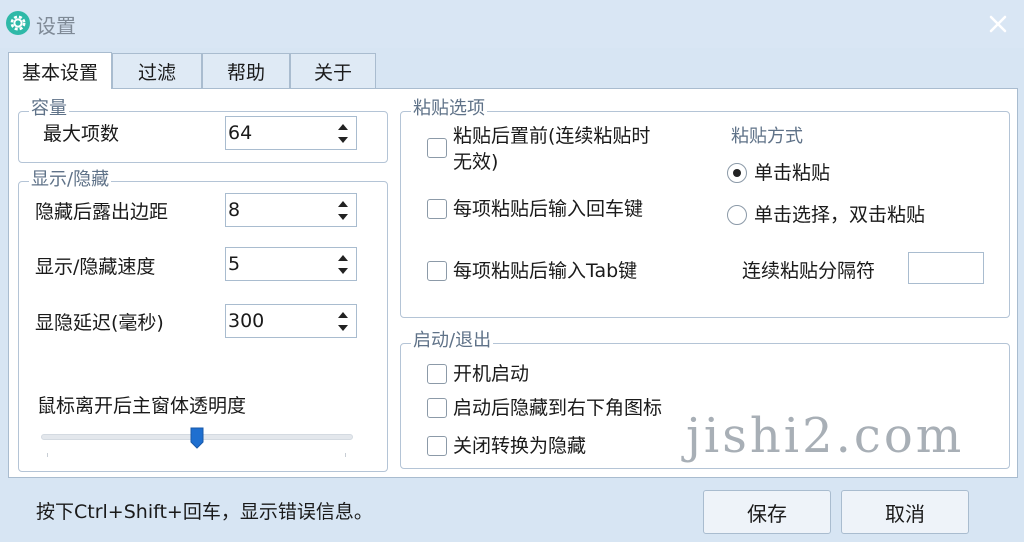  I want to click on paste-enter-checkbox, so click(437, 209).